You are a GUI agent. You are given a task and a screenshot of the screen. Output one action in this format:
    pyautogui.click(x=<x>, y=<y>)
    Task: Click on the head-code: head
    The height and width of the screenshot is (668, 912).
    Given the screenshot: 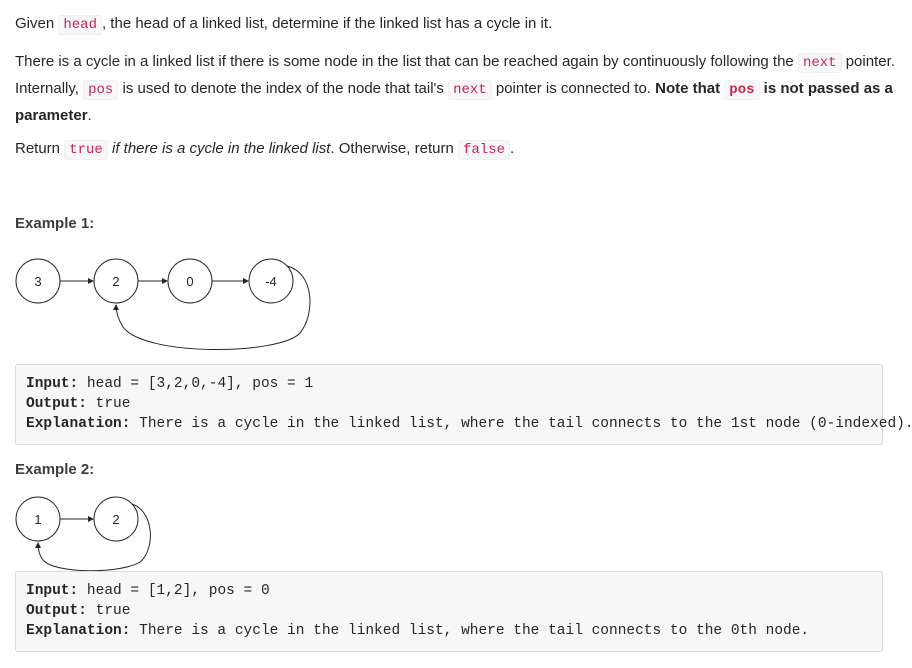 What is the action you would take?
    pyautogui.click(x=80, y=25)
    